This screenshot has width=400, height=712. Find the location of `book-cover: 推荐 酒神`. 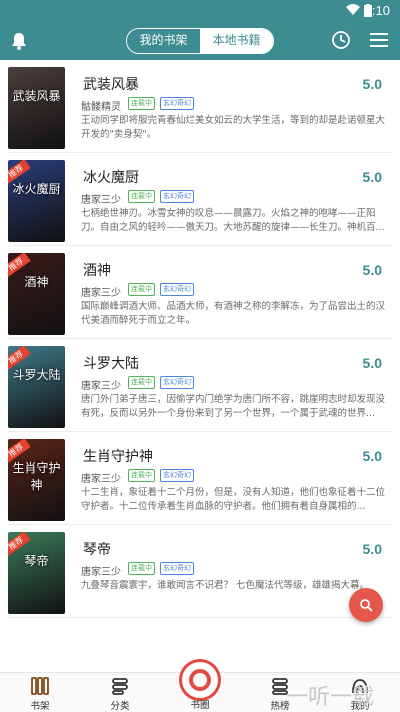

book-cover: 推荐 酒神 is located at coordinates (36, 294).